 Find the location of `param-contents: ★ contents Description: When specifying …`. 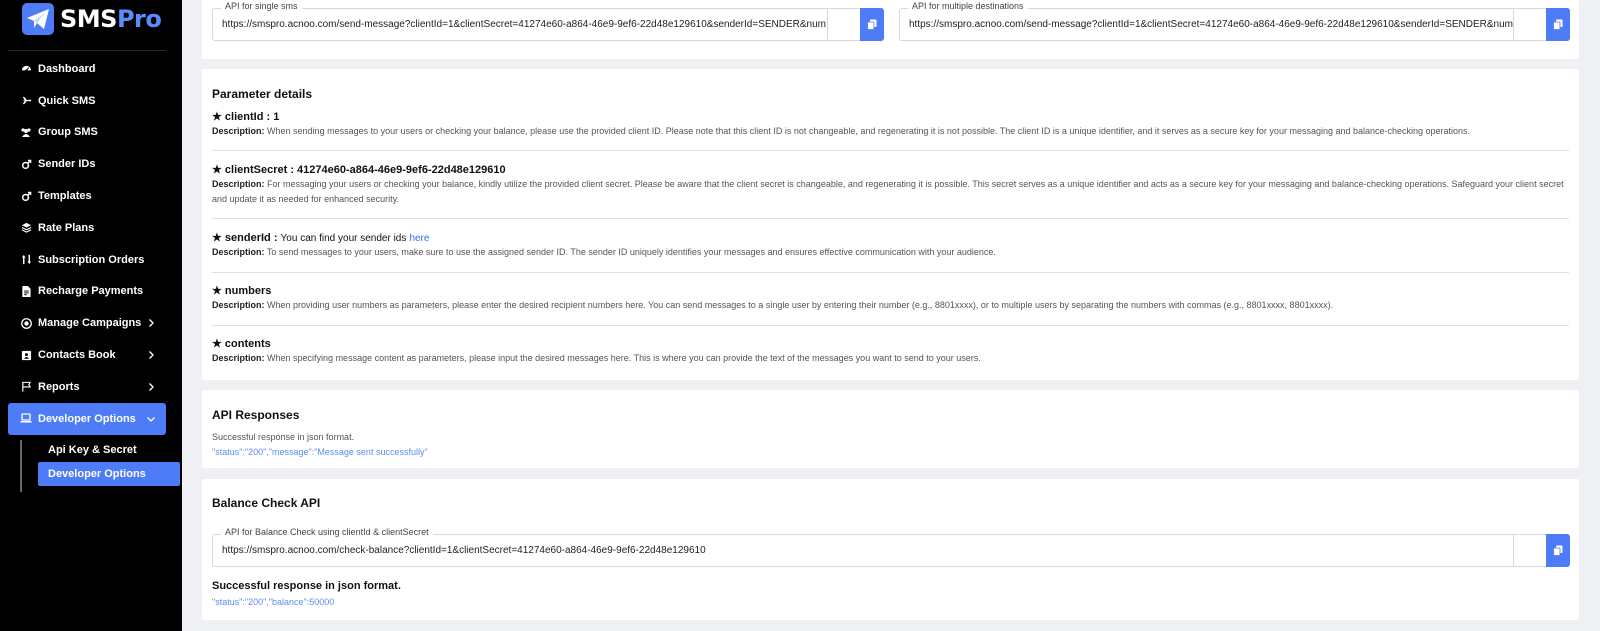

param-contents: ★ contents Description: When specifying … is located at coordinates (890, 351).